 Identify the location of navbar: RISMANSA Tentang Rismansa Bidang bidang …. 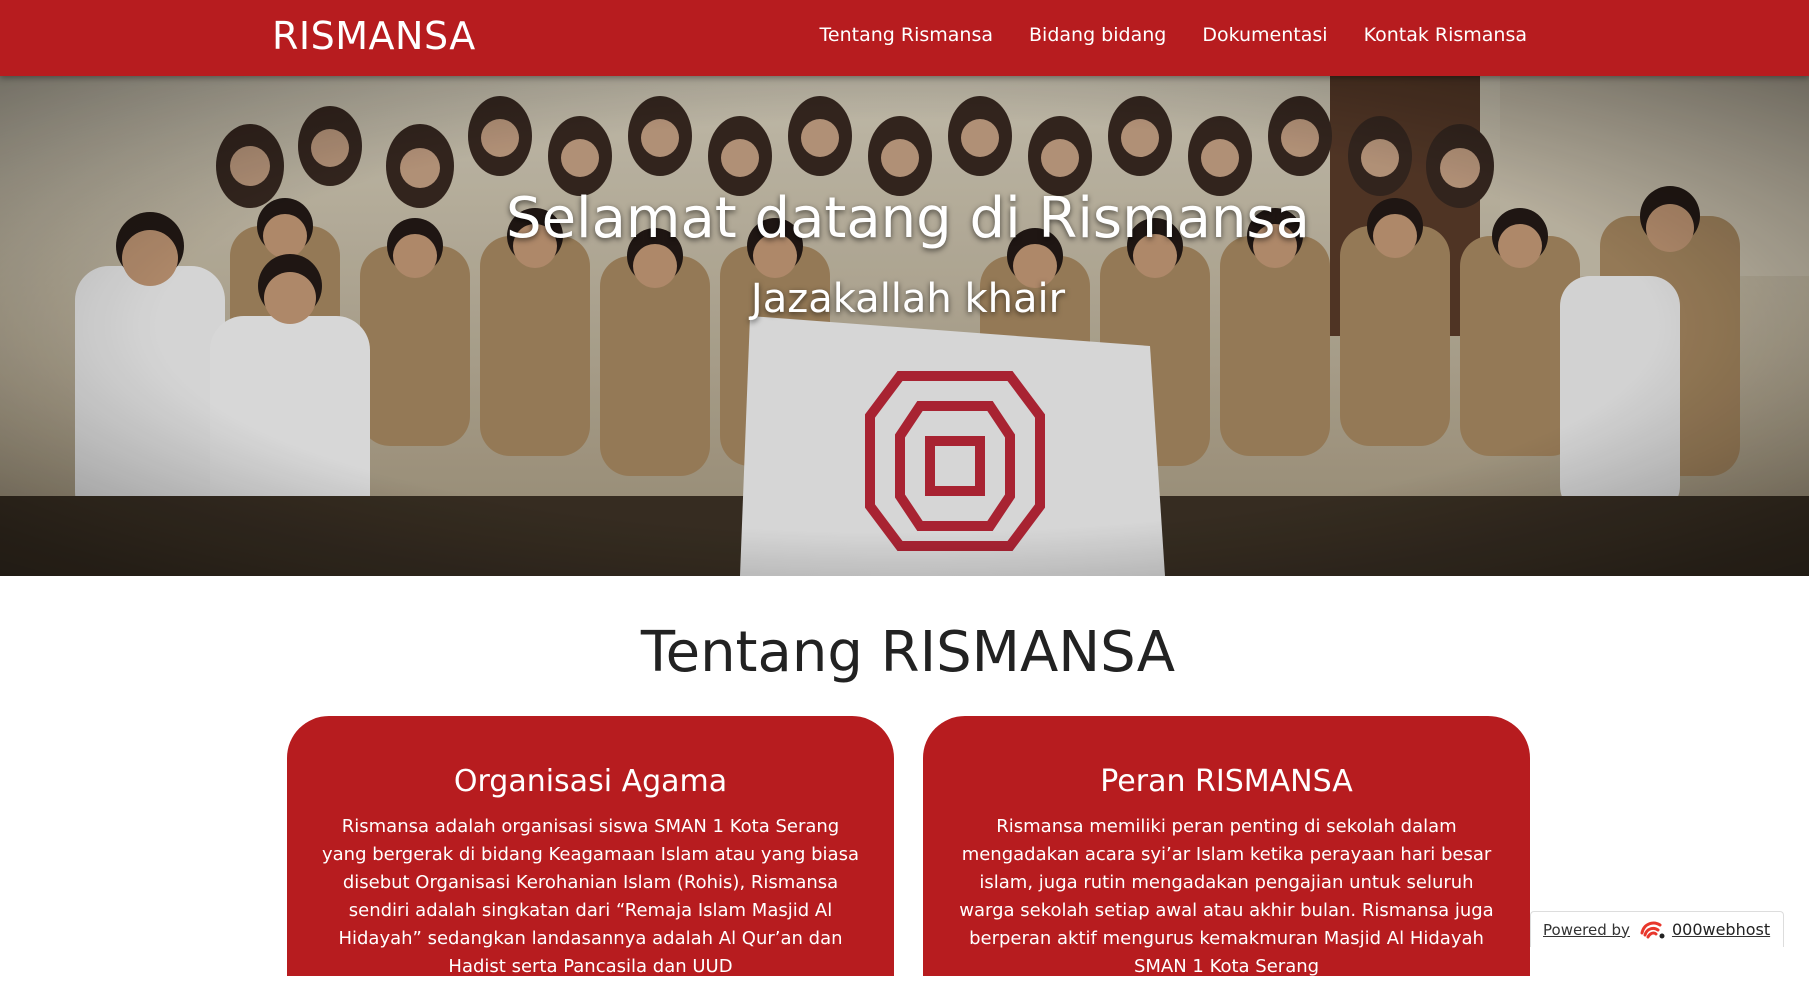
(904, 38).